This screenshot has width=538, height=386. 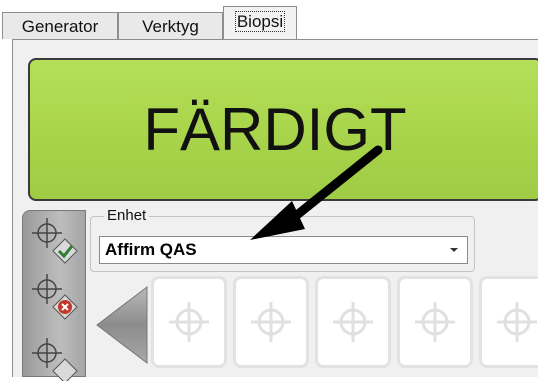 What do you see at coordinates (55, 361) in the screenshot?
I see `target-icon` at bounding box center [55, 361].